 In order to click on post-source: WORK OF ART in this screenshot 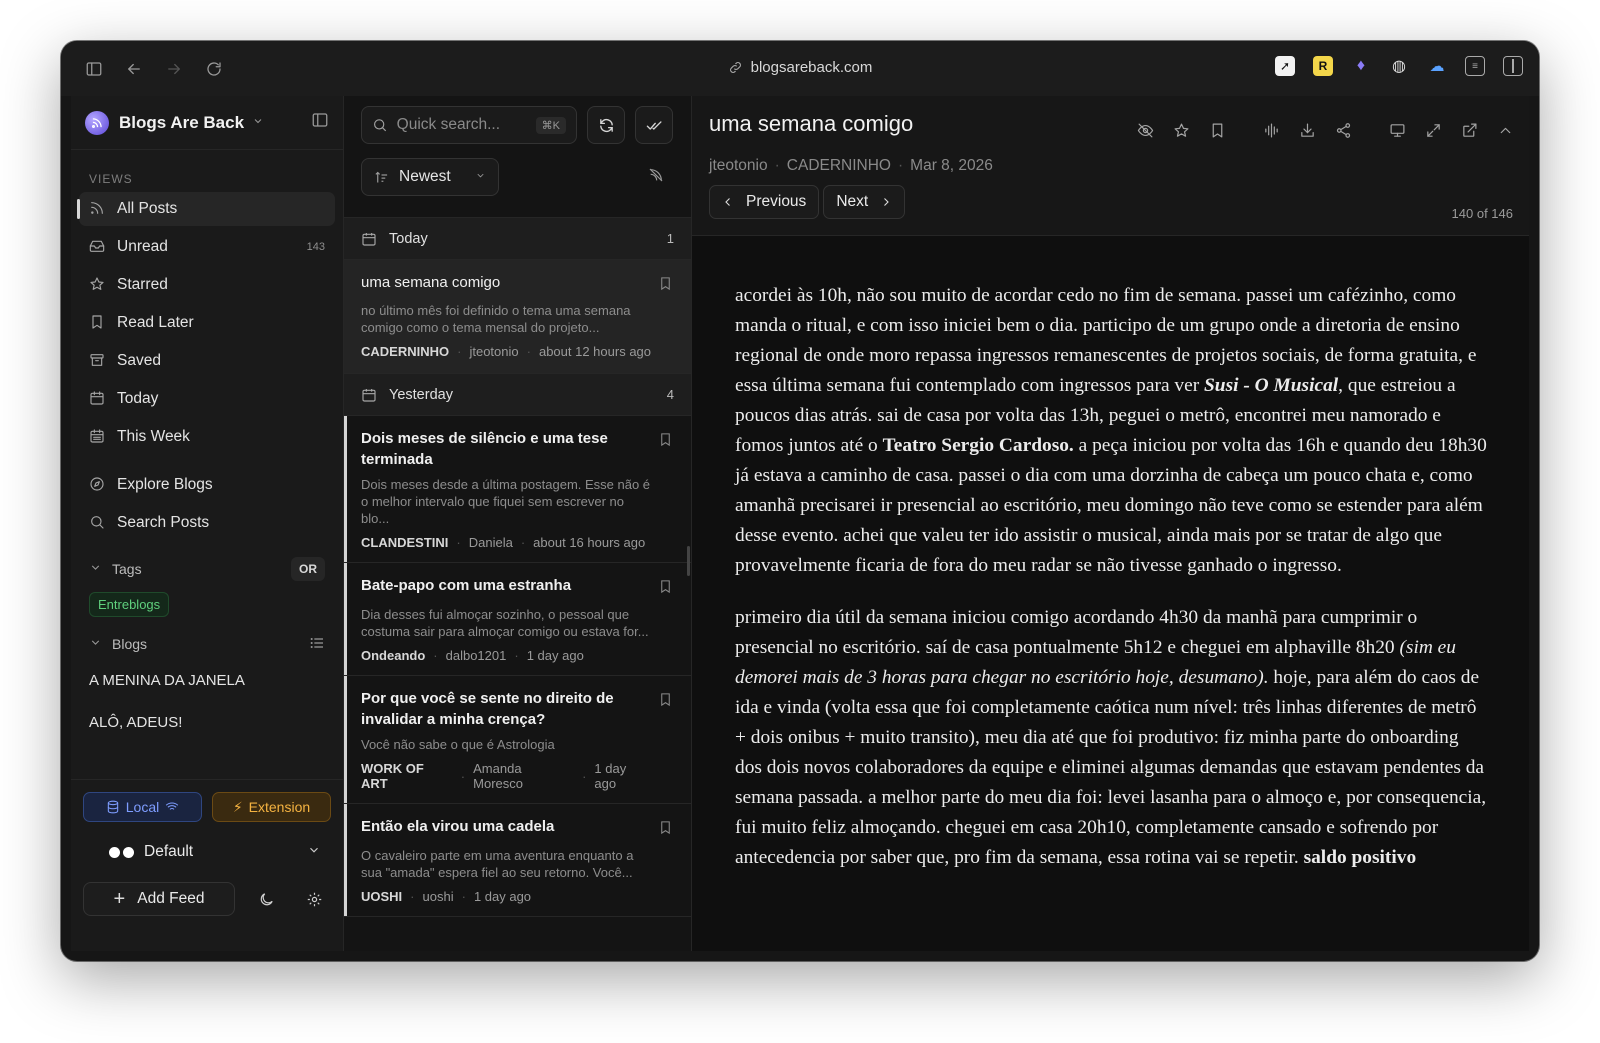, I will do `click(392, 776)`.